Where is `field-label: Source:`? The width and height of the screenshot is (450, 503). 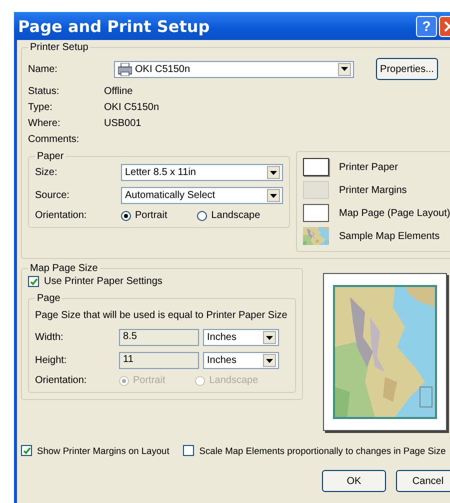 field-label: Source: is located at coordinates (52, 195).